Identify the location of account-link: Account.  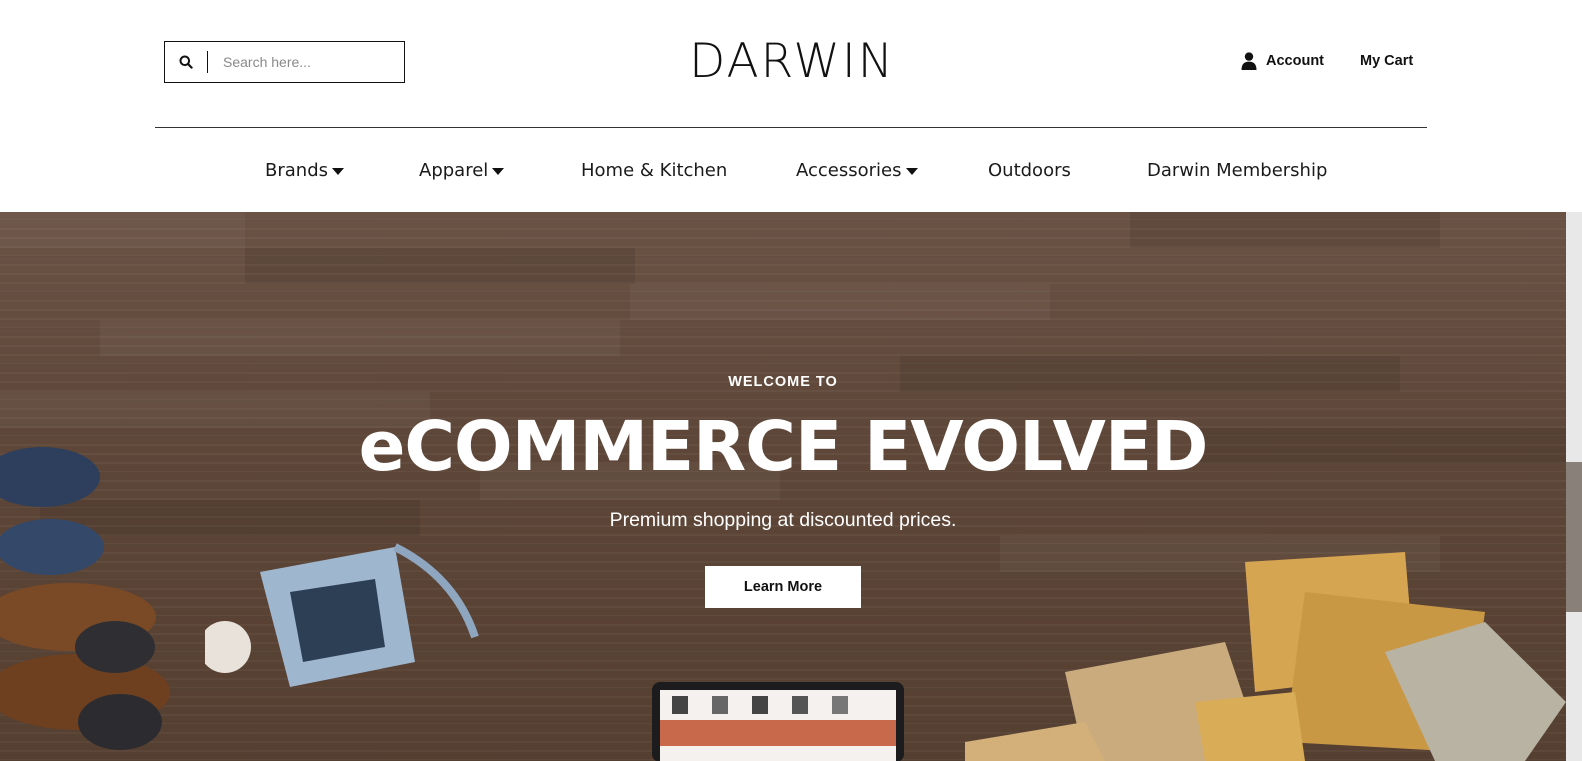
(1282, 61).